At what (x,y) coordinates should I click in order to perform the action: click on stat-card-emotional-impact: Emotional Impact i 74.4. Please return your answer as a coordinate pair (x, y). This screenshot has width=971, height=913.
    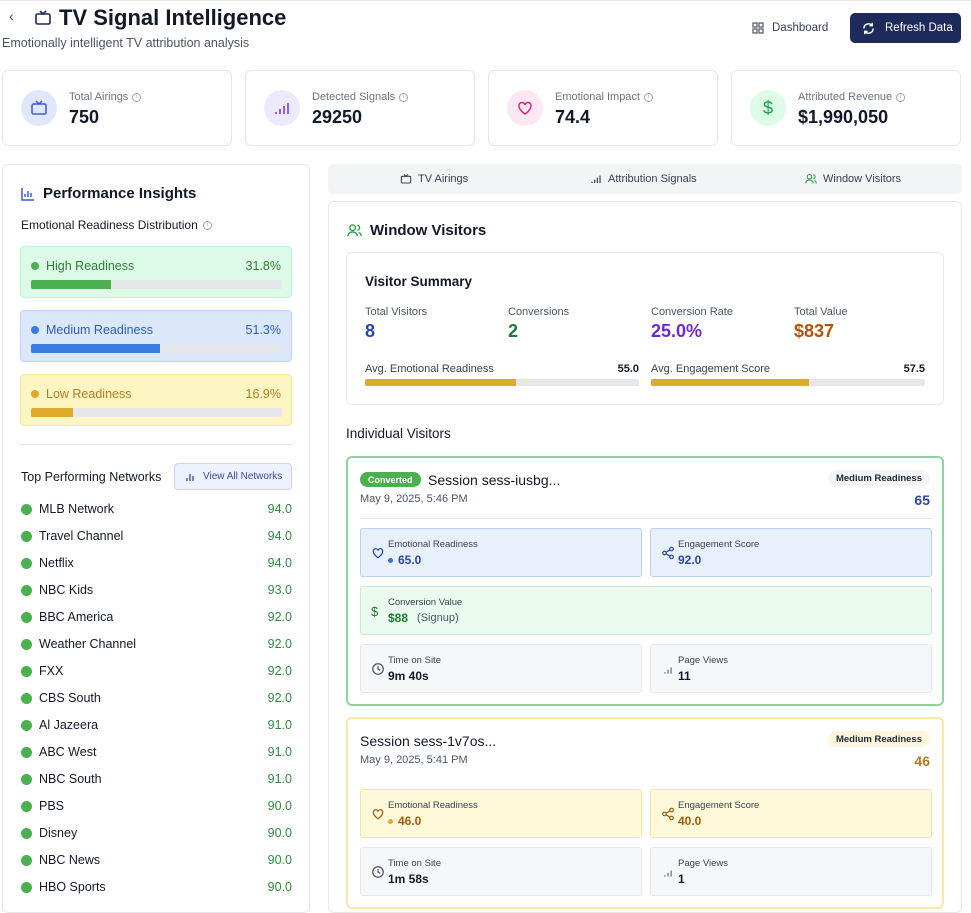
    Looking at the image, I should click on (603, 108).